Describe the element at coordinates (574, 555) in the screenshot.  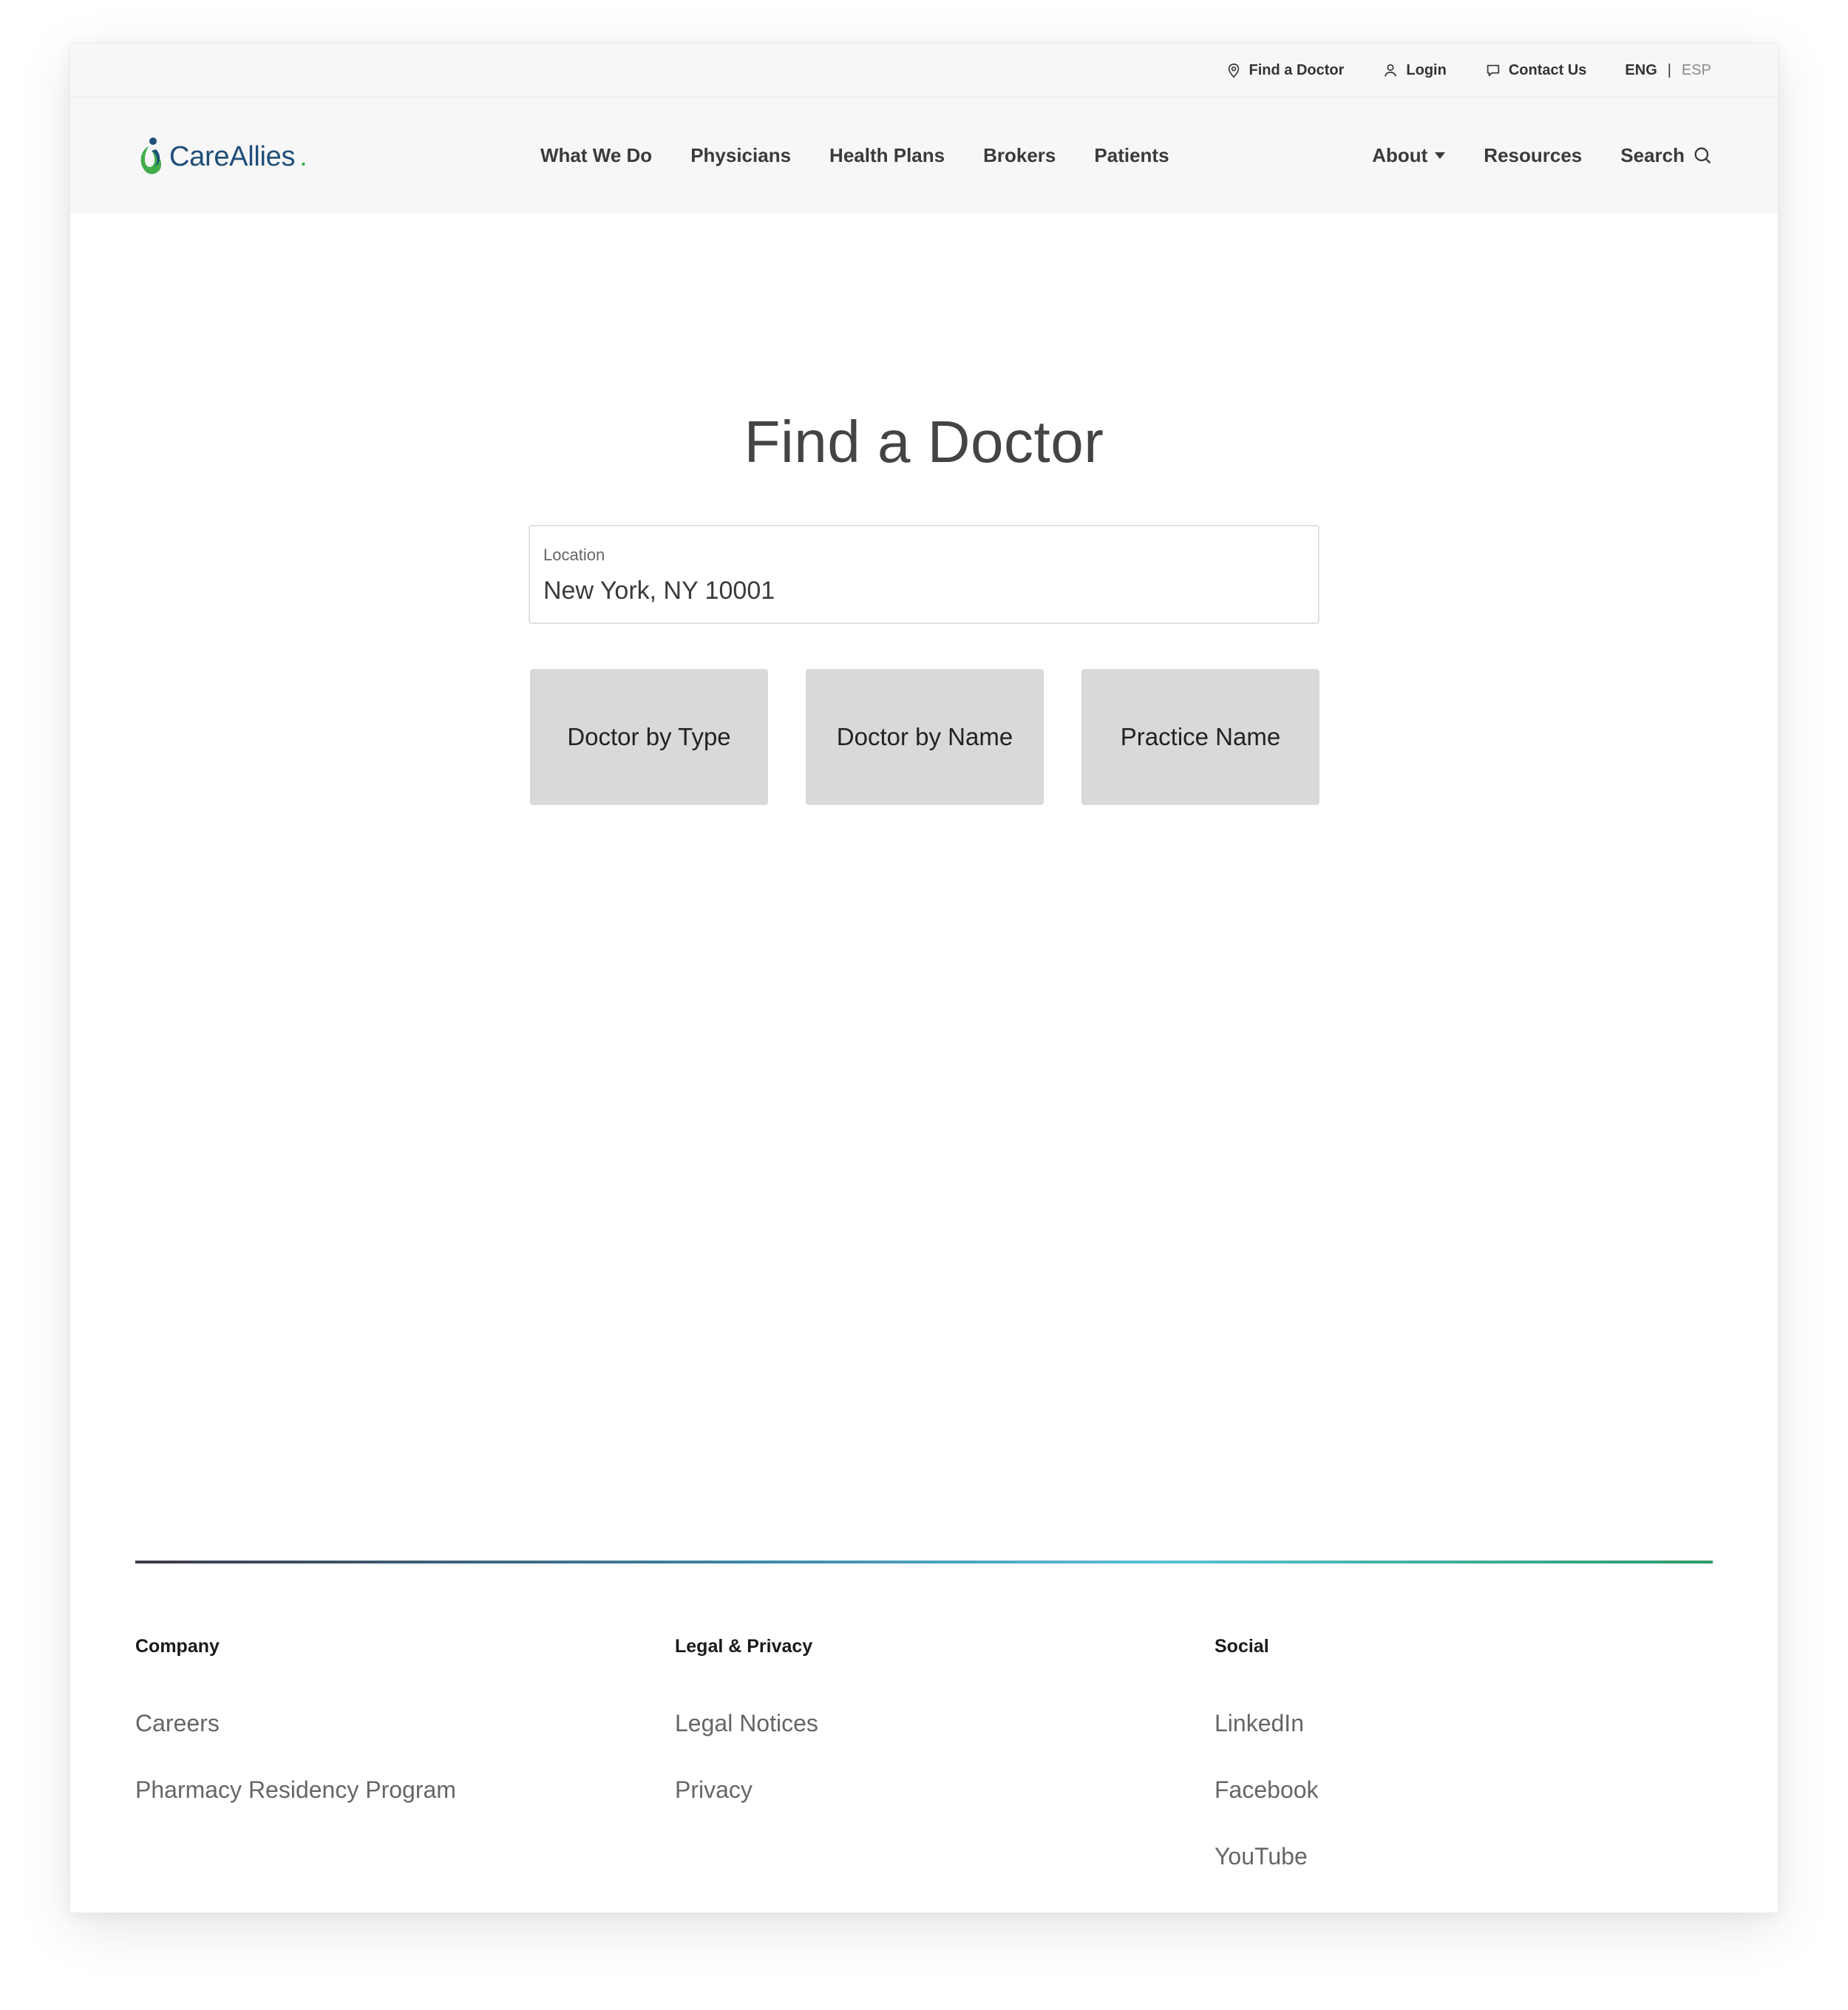
I see `location-label: Location` at that location.